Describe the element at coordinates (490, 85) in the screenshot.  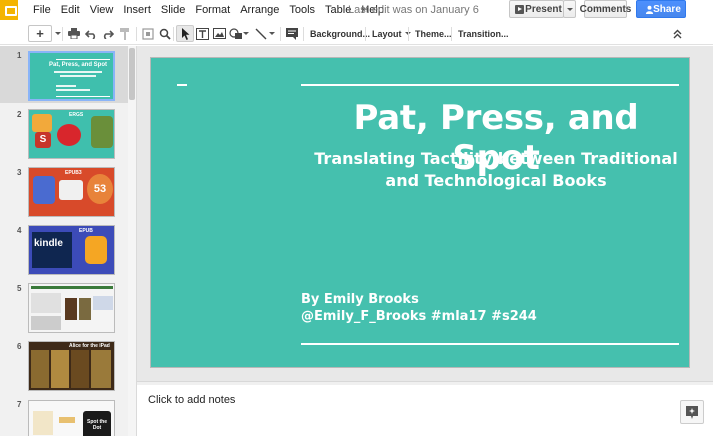
I see `slide-top-rule` at that location.